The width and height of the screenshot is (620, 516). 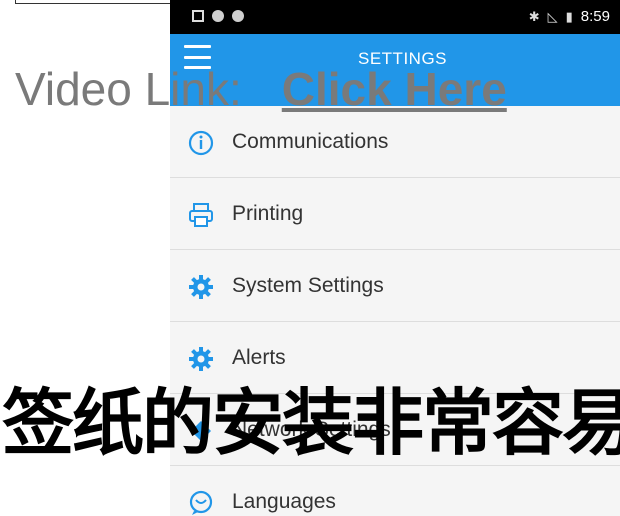 I want to click on battery-icon: ▮, so click(x=569, y=16).